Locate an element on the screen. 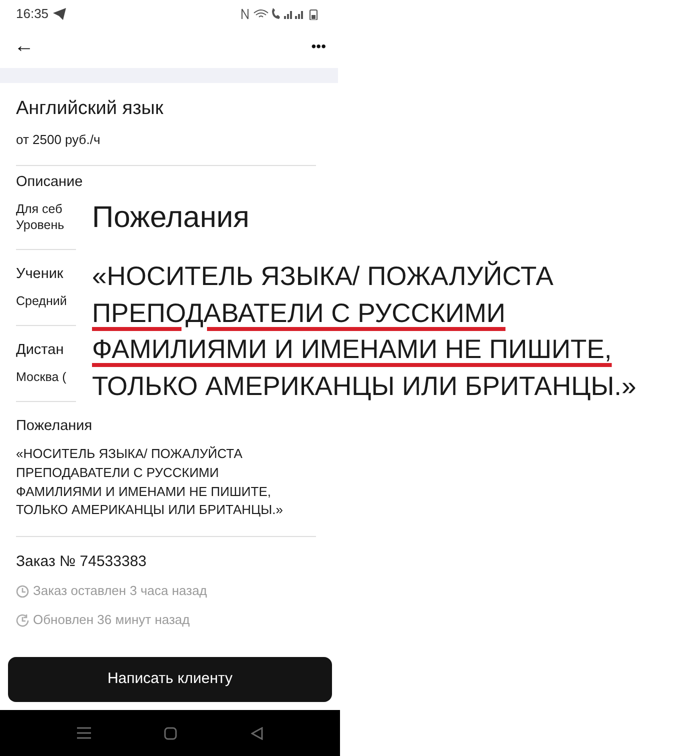 This screenshot has height=756, width=700. section-text: Москва ( is located at coordinates (41, 377).